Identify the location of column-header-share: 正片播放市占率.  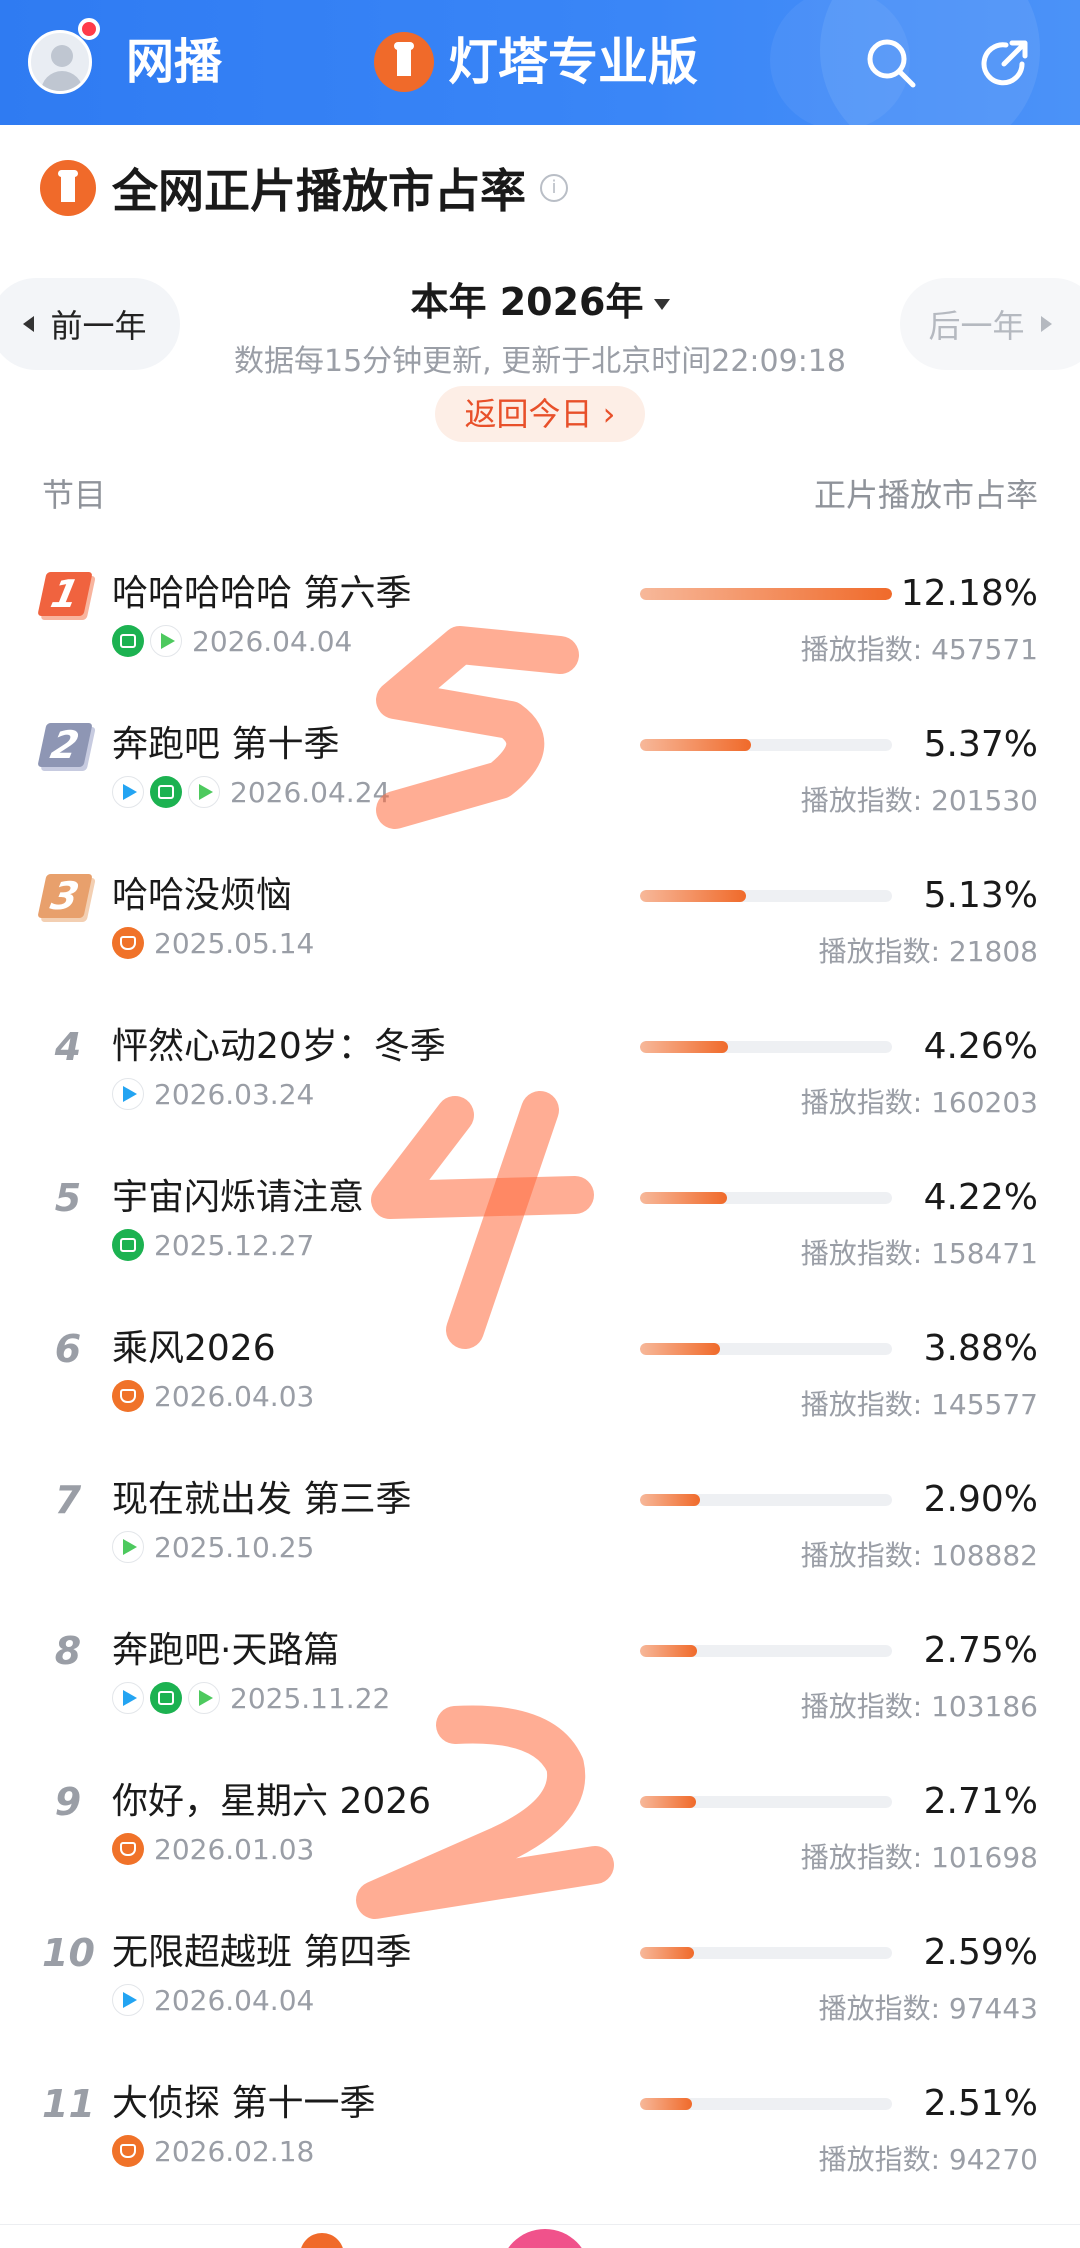
(926, 493).